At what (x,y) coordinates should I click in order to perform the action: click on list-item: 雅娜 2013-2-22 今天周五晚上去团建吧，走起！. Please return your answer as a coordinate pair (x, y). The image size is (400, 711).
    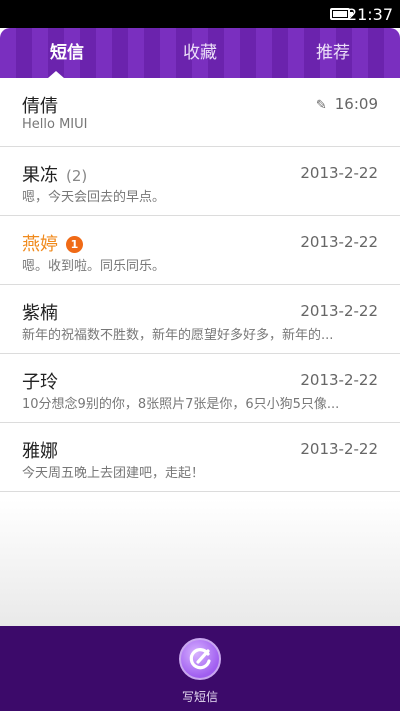
    Looking at the image, I should click on (200, 457).